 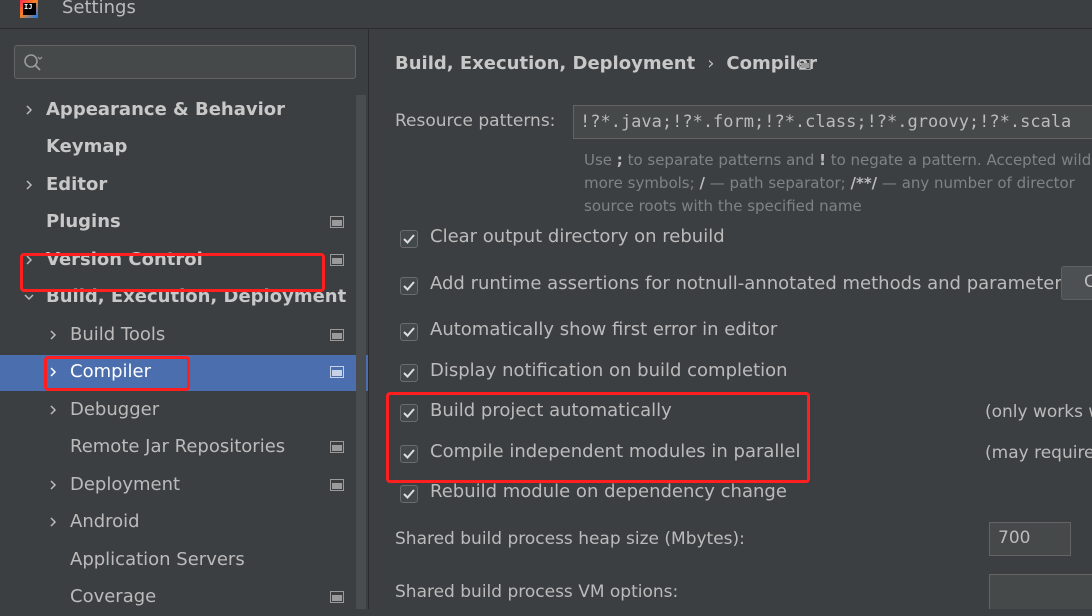 What do you see at coordinates (77, 184) in the screenshot?
I see `tree-item-label: Editor` at bounding box center [77, 184].